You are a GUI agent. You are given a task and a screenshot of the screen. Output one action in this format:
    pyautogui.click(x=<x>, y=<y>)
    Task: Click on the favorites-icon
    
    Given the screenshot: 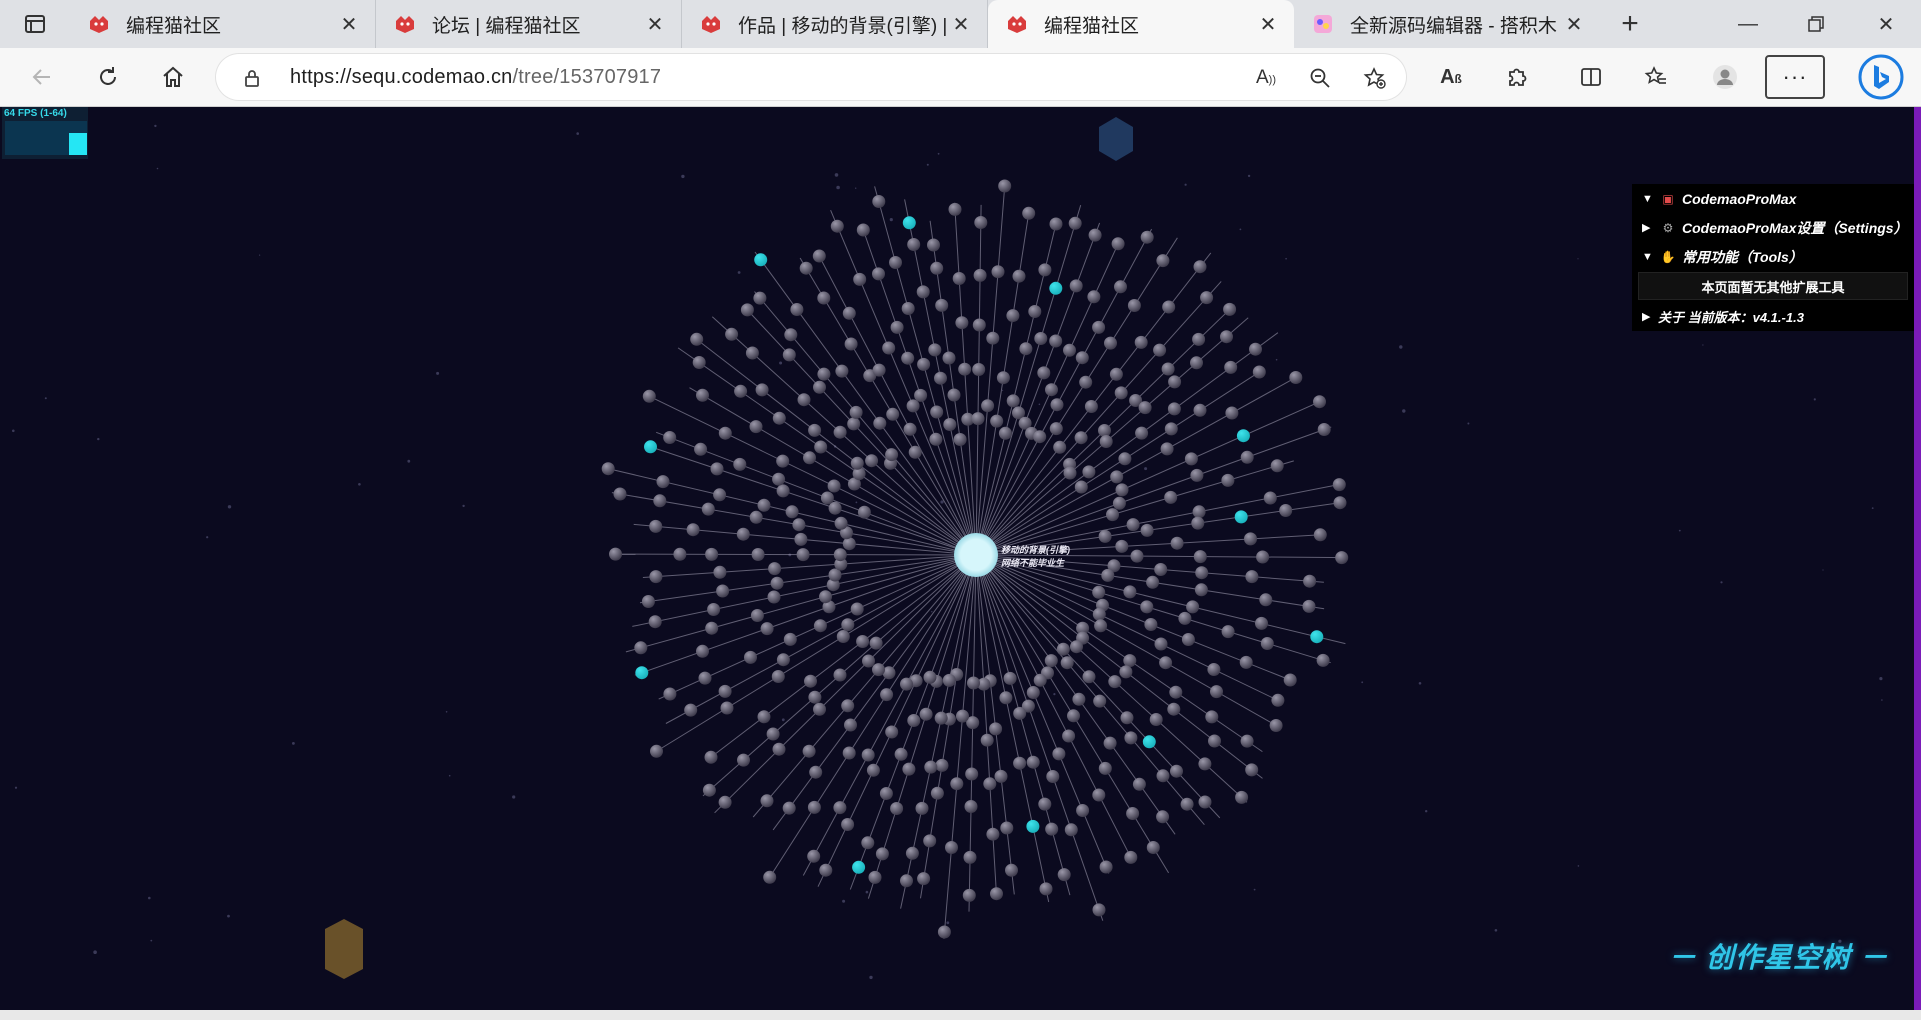 What is the action you would take?
    pyautogui.click(x=1656, y=77)
    